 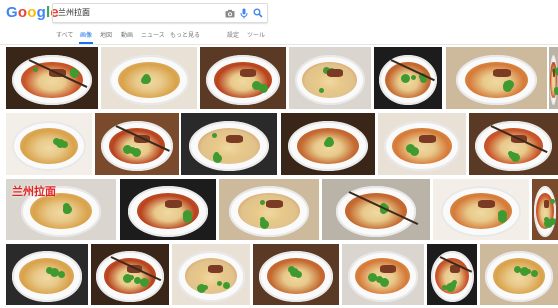 I want to click on search-box: 兰州拉面, so click(x=160, y=13).